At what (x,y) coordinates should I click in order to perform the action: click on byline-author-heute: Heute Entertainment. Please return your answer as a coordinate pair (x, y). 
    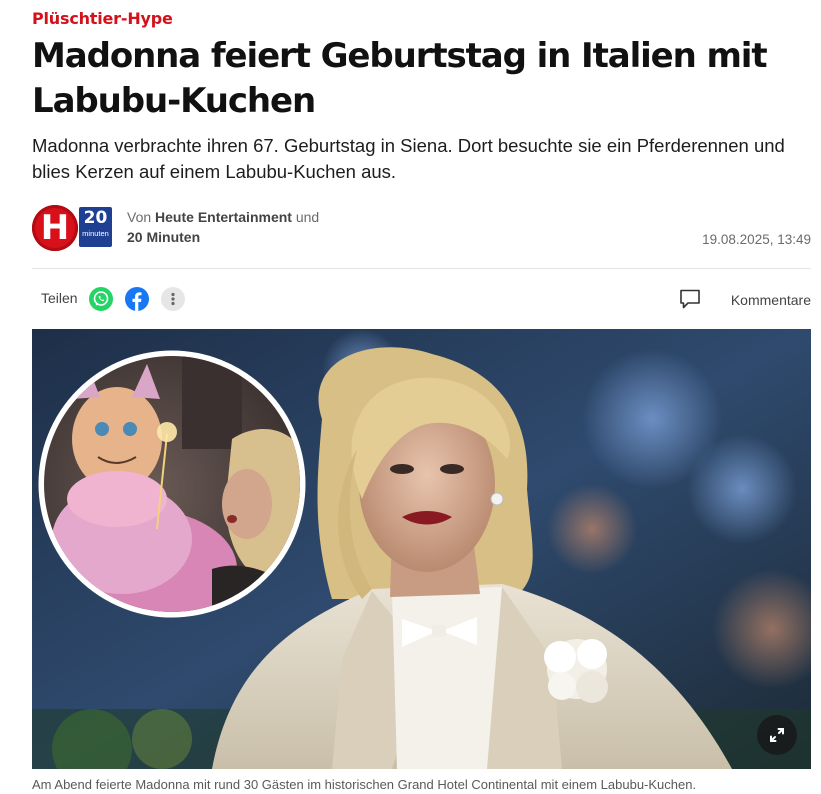
    Looking at the image, I should click on (223, 217).